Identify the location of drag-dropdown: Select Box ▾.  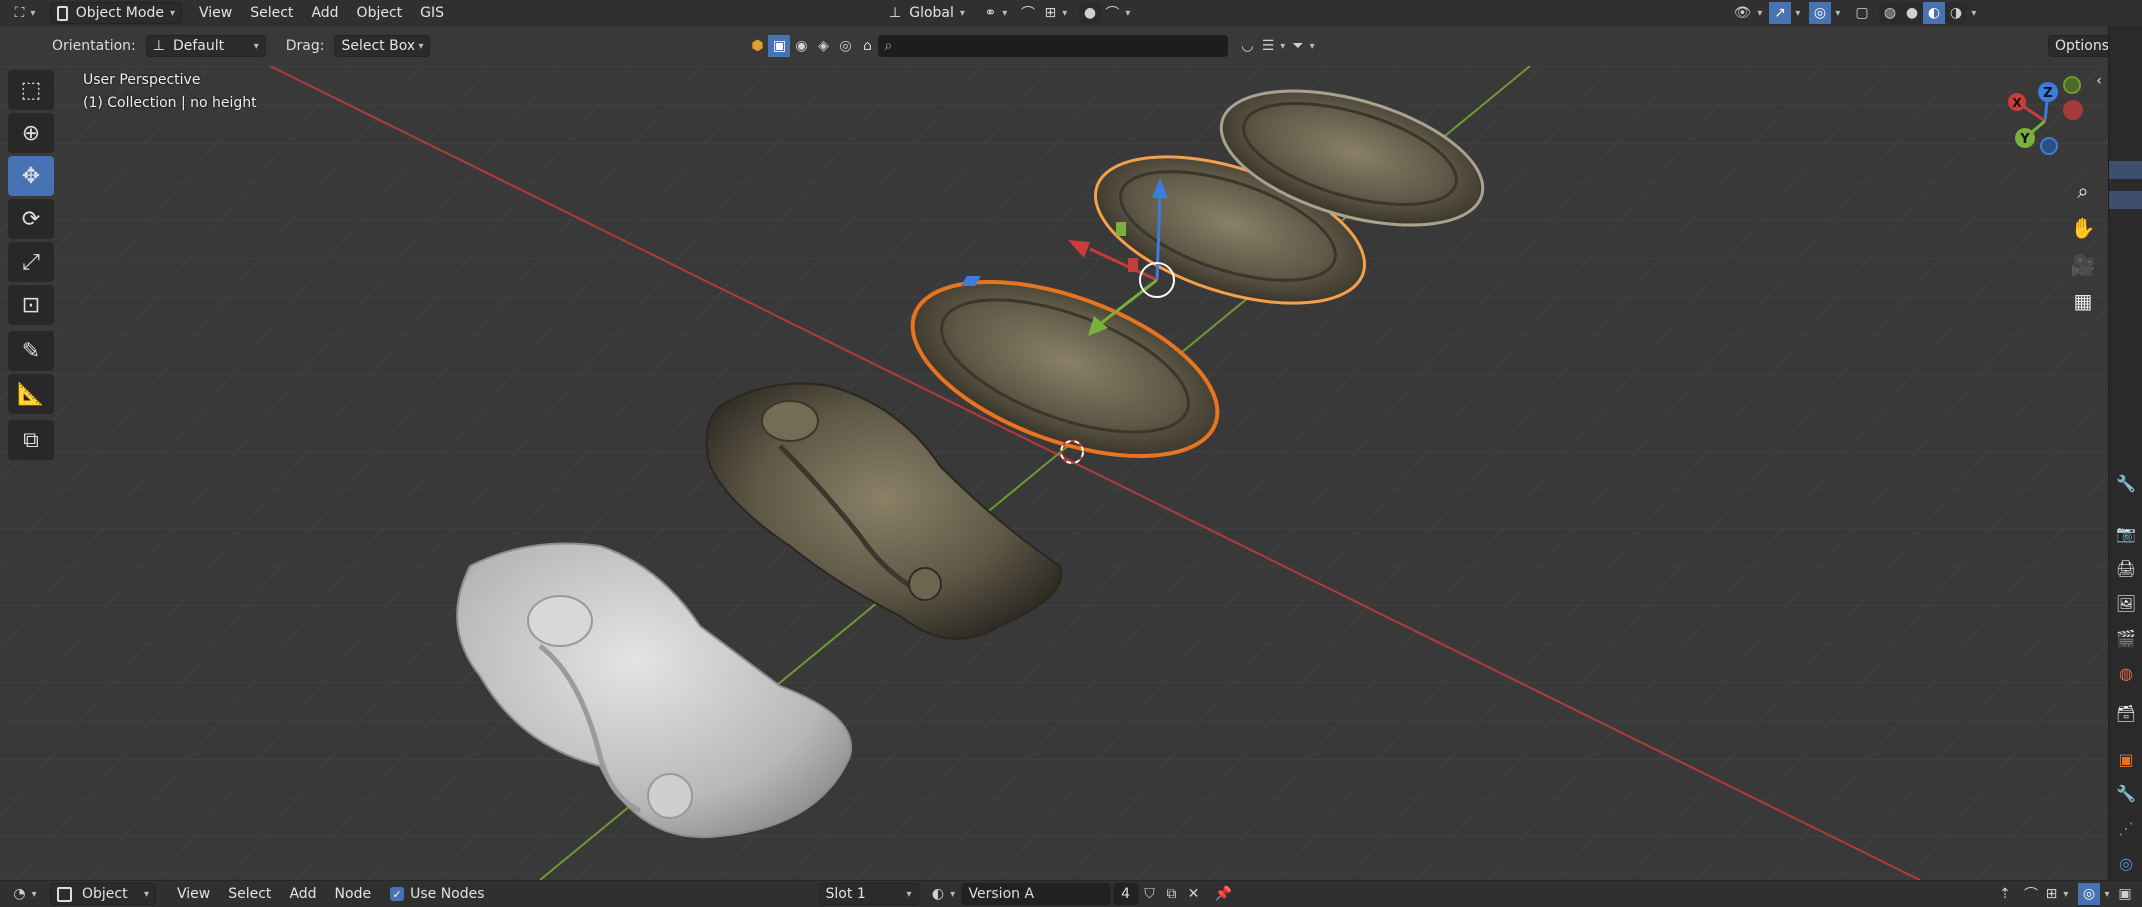
(382, 46).